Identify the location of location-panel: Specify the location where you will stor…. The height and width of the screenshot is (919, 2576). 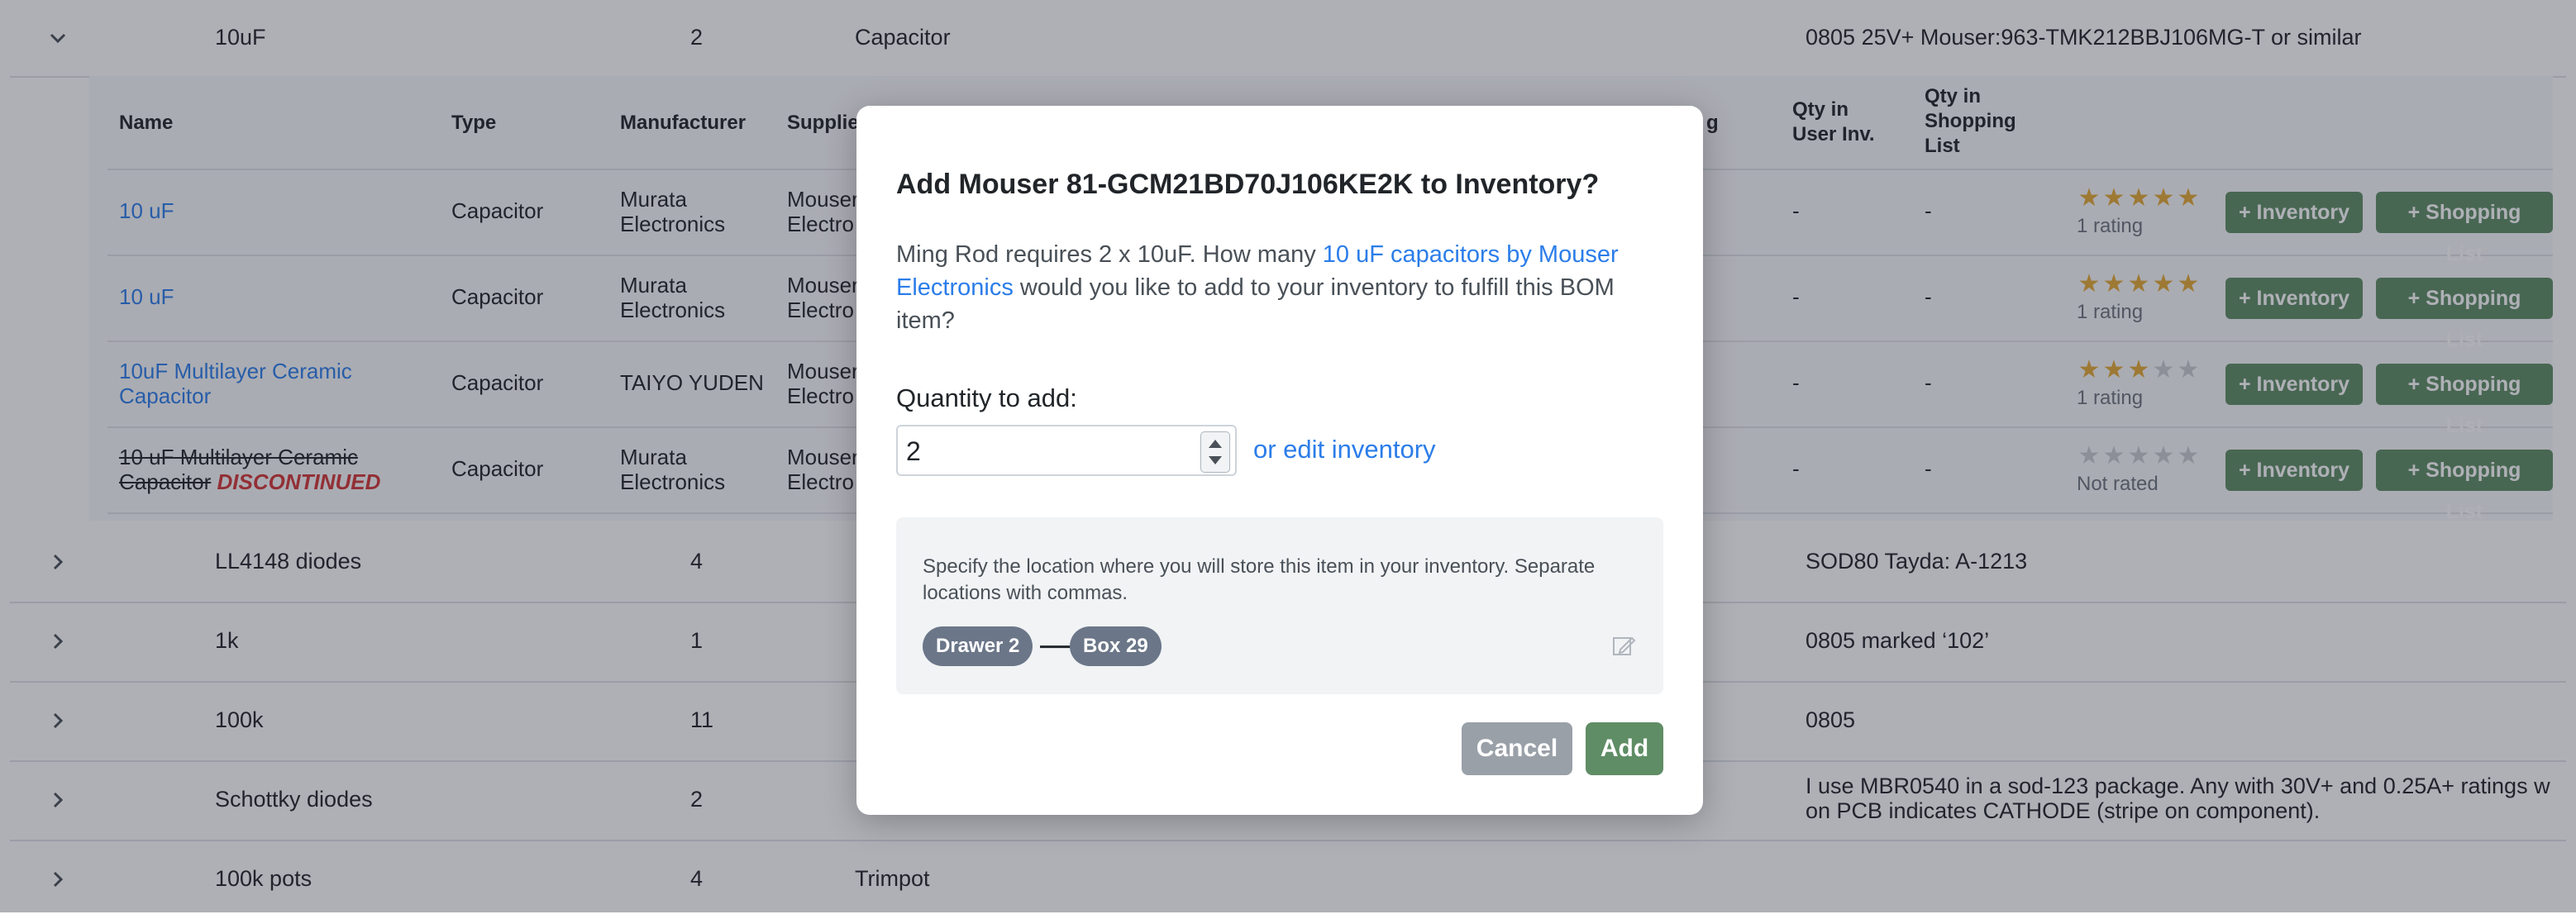
(1279, 605).